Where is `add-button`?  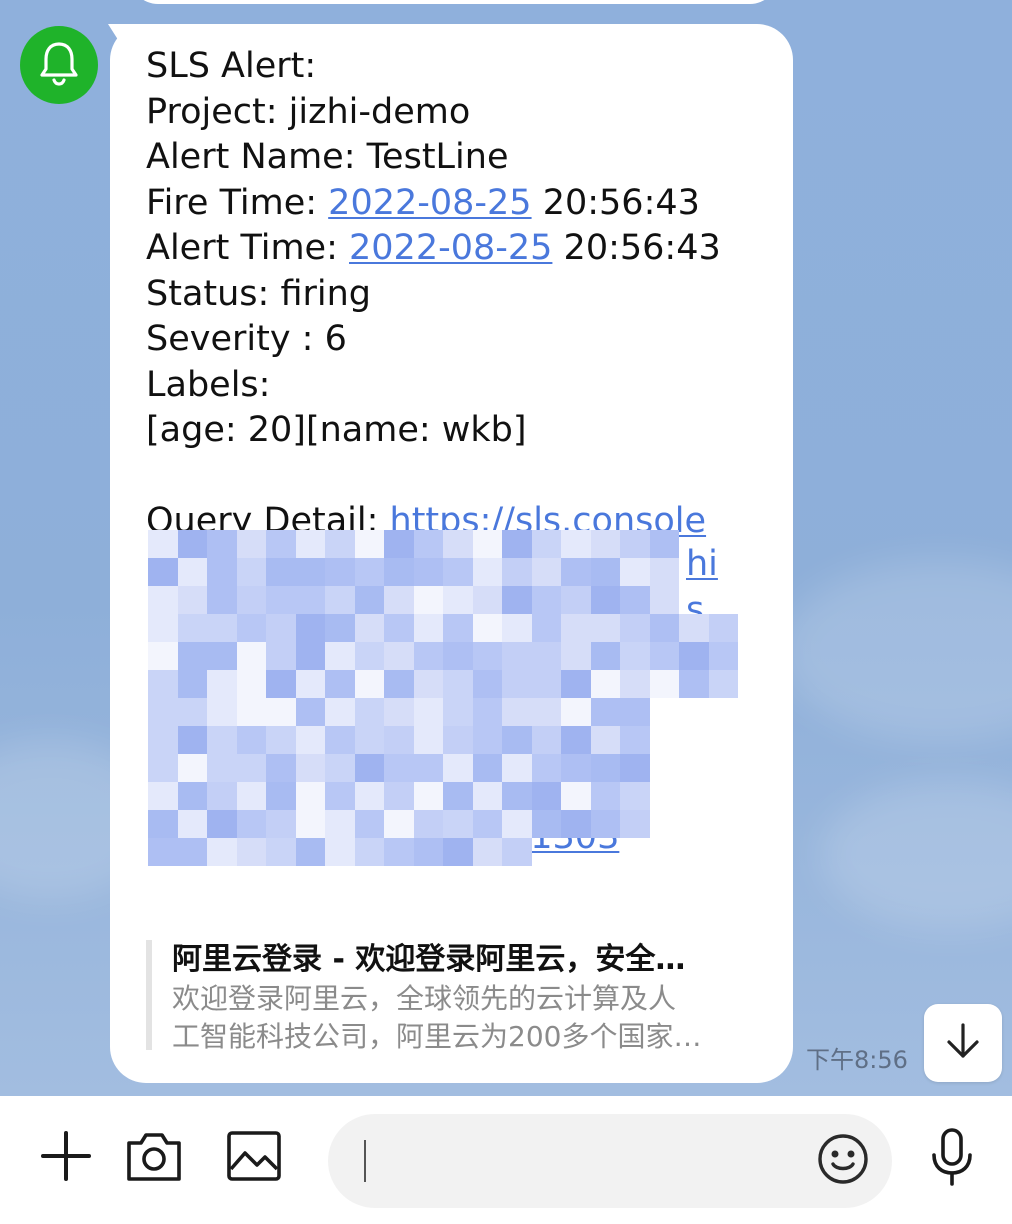 add-button is located at coordinates (66, 1158).